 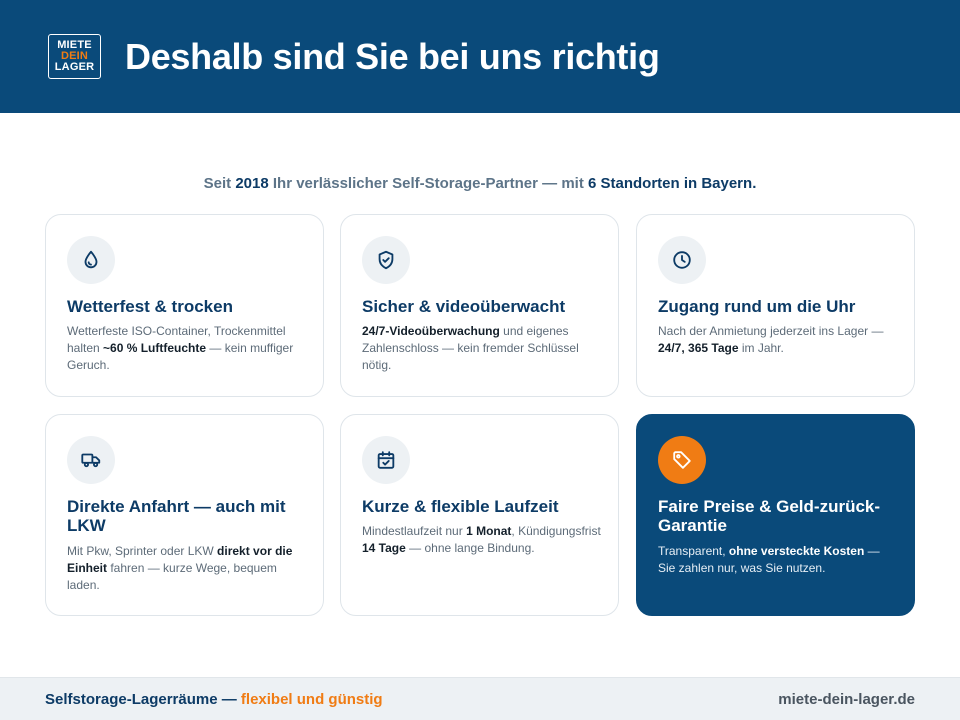 I want to click on footer-tagline-accent: flexibel und günstig, so click(x=311, y=699).